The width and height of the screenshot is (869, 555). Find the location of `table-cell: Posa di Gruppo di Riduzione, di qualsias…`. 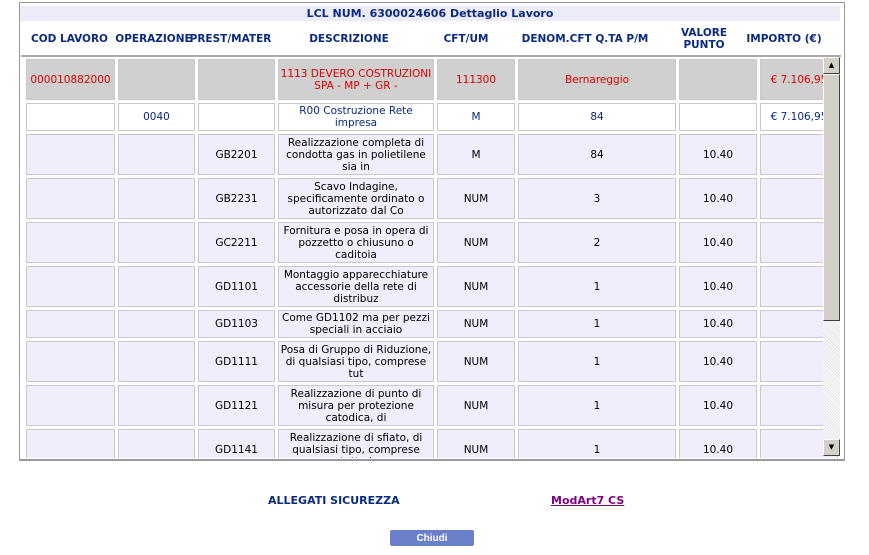

table-cell: Posa di Gruppo di Riduzione, di qualsias… is located at coordinates (356, 361).